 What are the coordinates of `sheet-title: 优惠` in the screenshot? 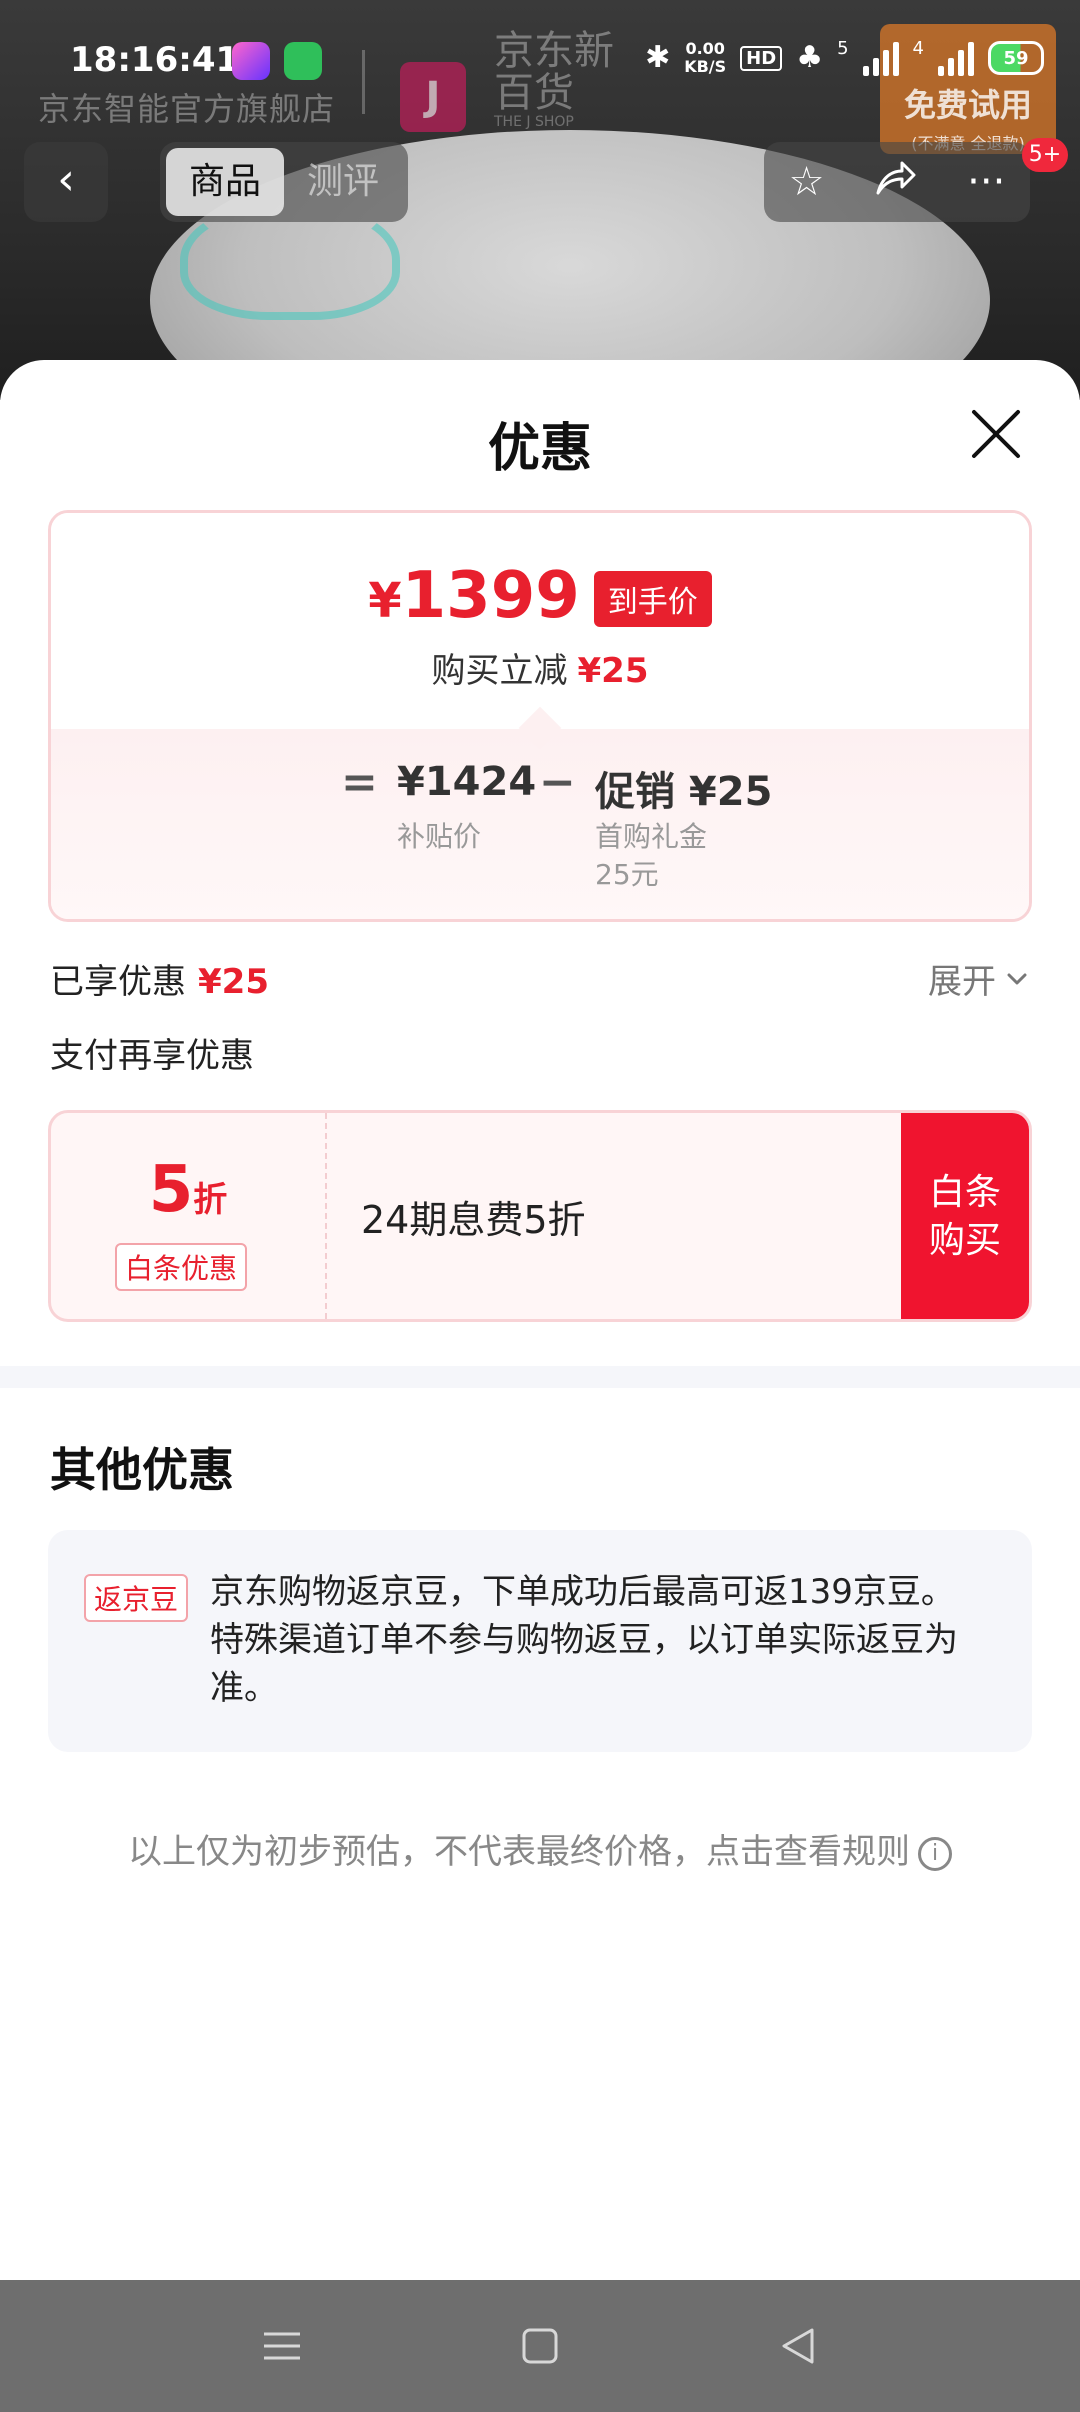 It's located at (539, 449).